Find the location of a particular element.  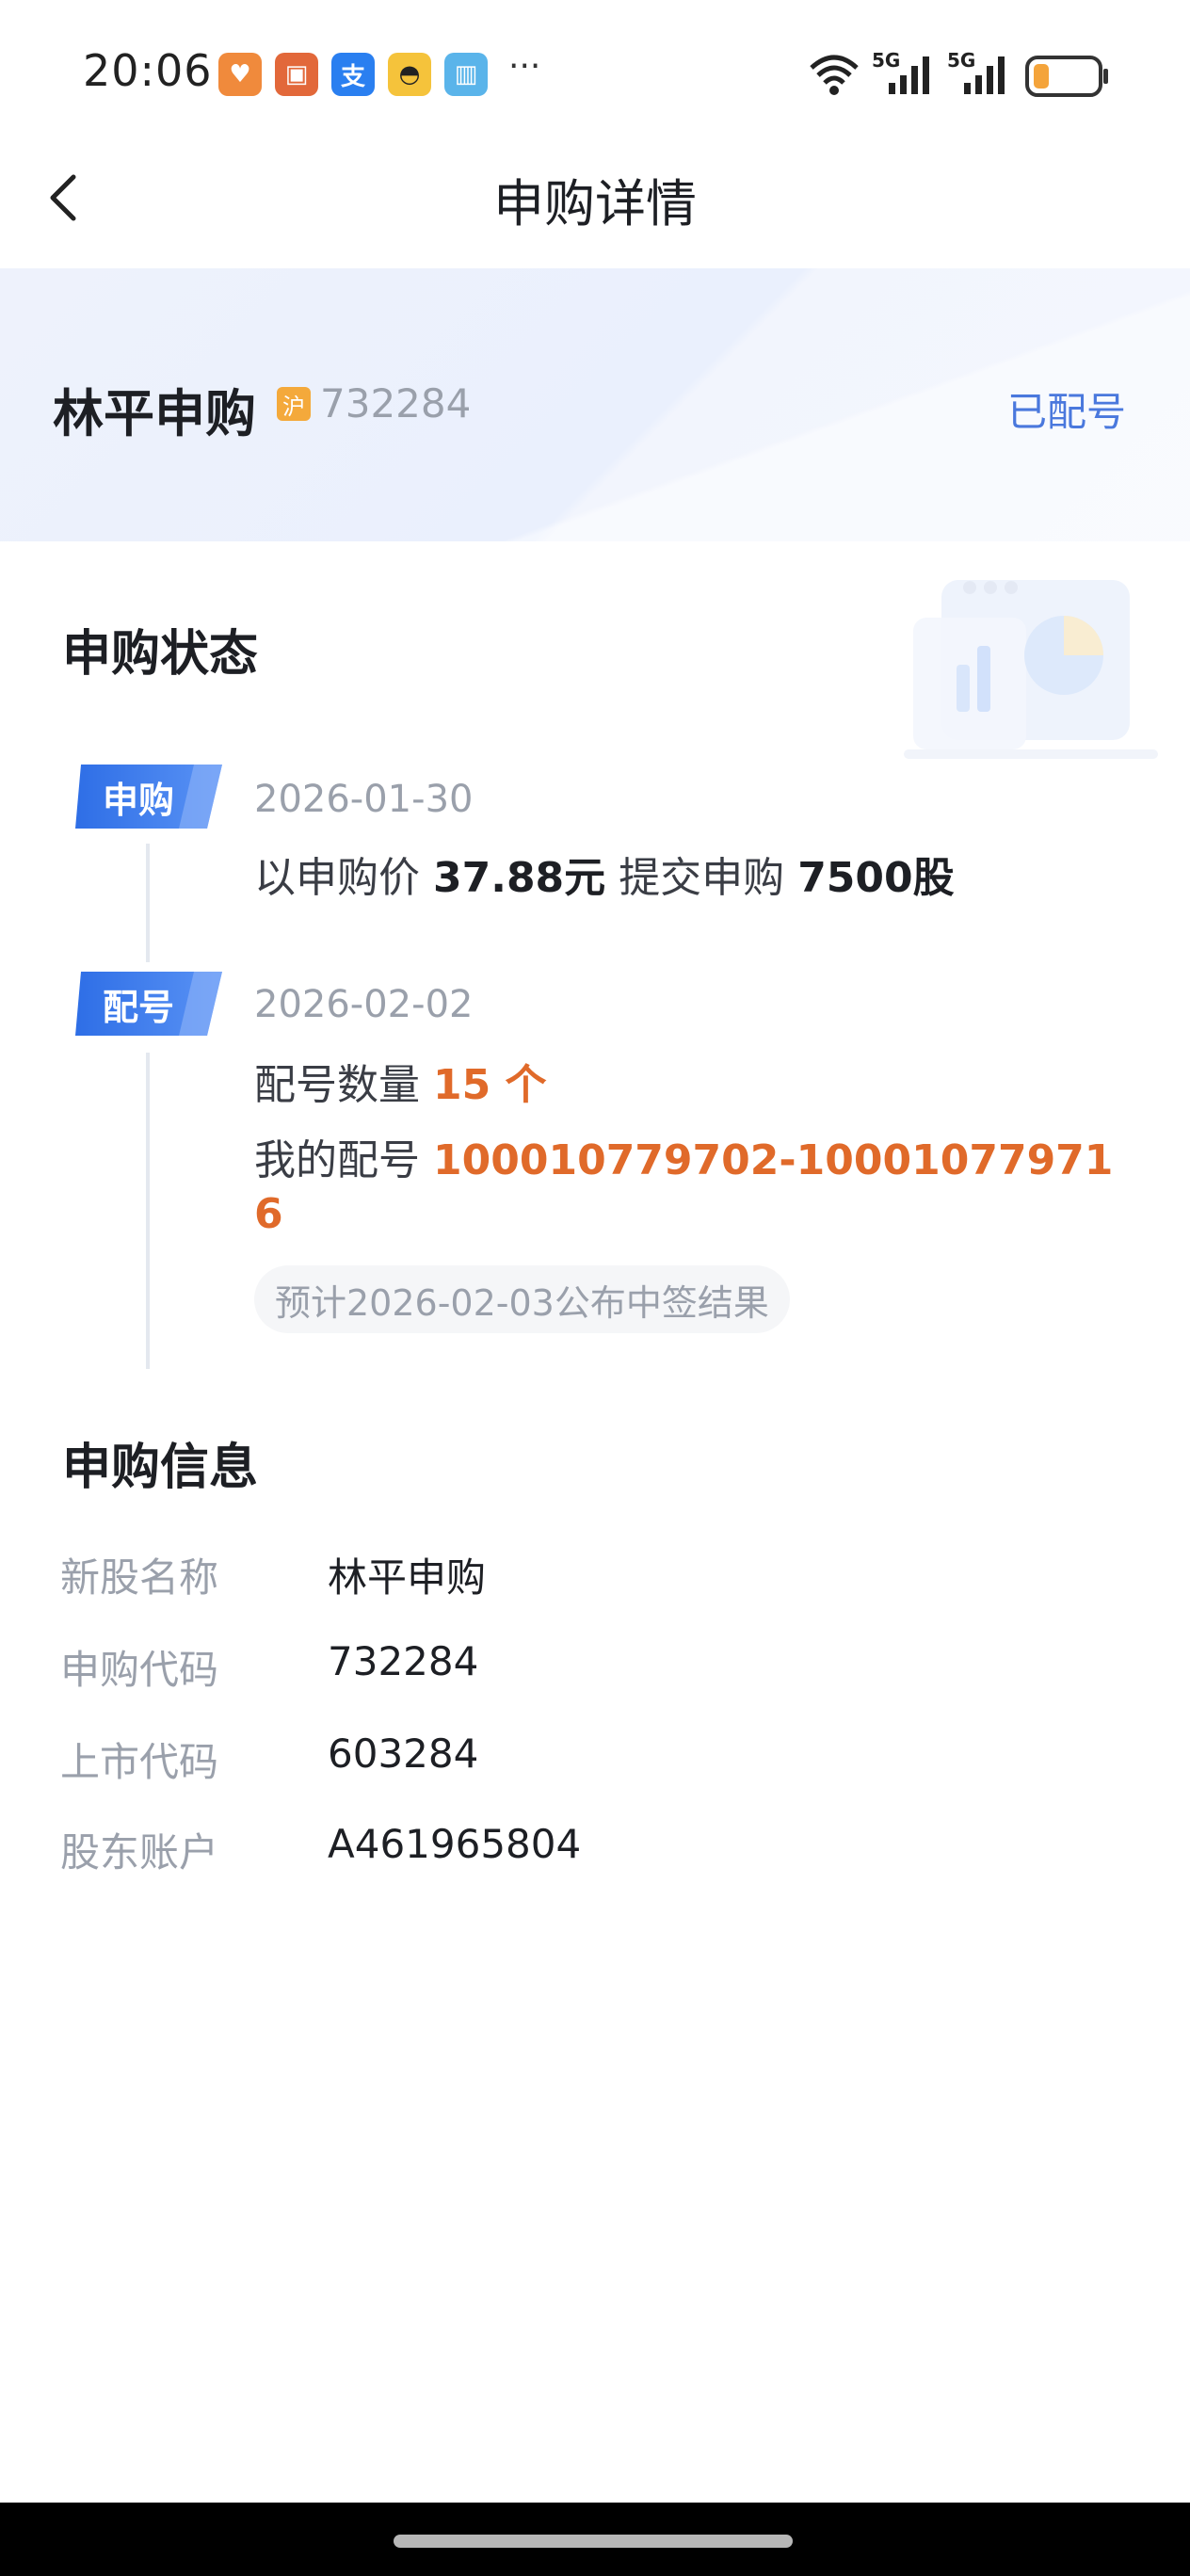

info-value: 603284 is located at coordinates (403, 1754).